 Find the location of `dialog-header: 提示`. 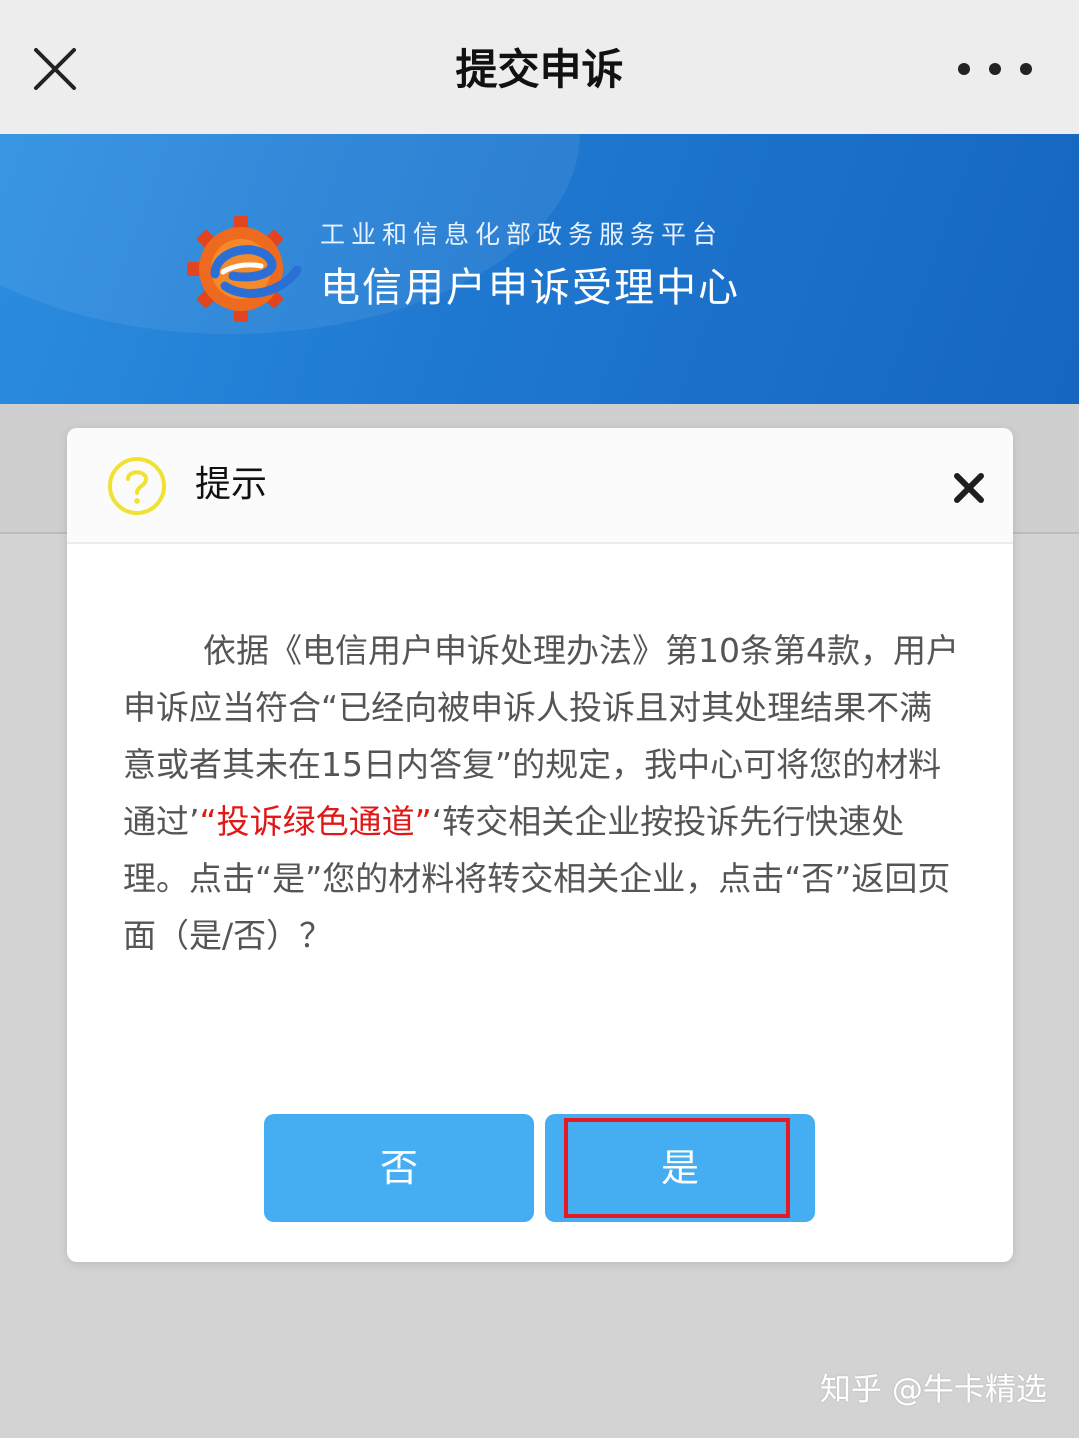

dialog-header: 提示 is located at coordinates (540, 486).